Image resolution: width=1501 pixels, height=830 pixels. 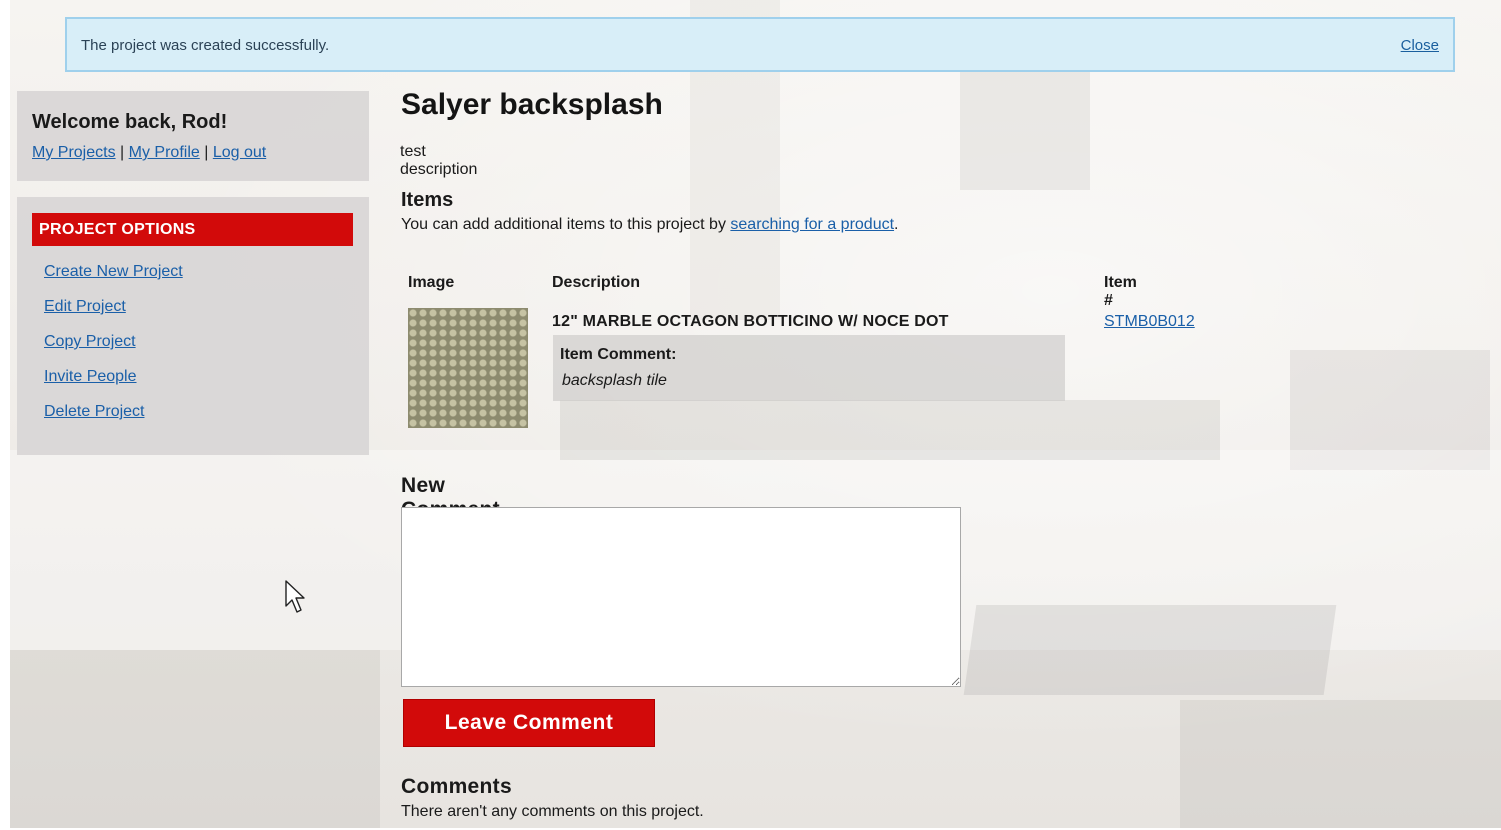 I want to click on new-comment-textarea, so click(x=681, y=597).